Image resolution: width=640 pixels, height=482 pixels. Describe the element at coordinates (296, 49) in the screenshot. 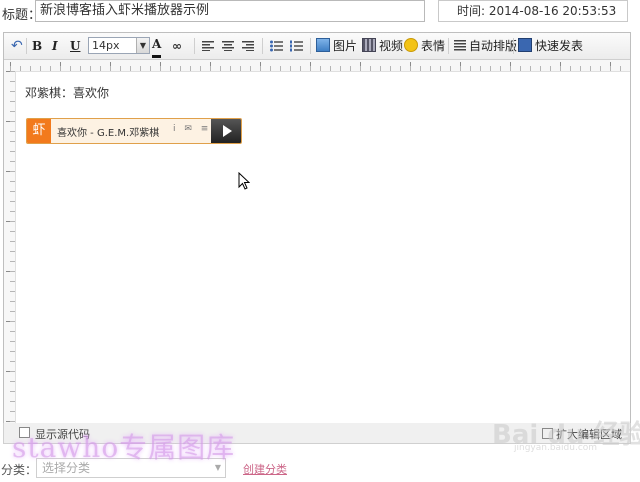

I see `numbered-list-icon` at that location.